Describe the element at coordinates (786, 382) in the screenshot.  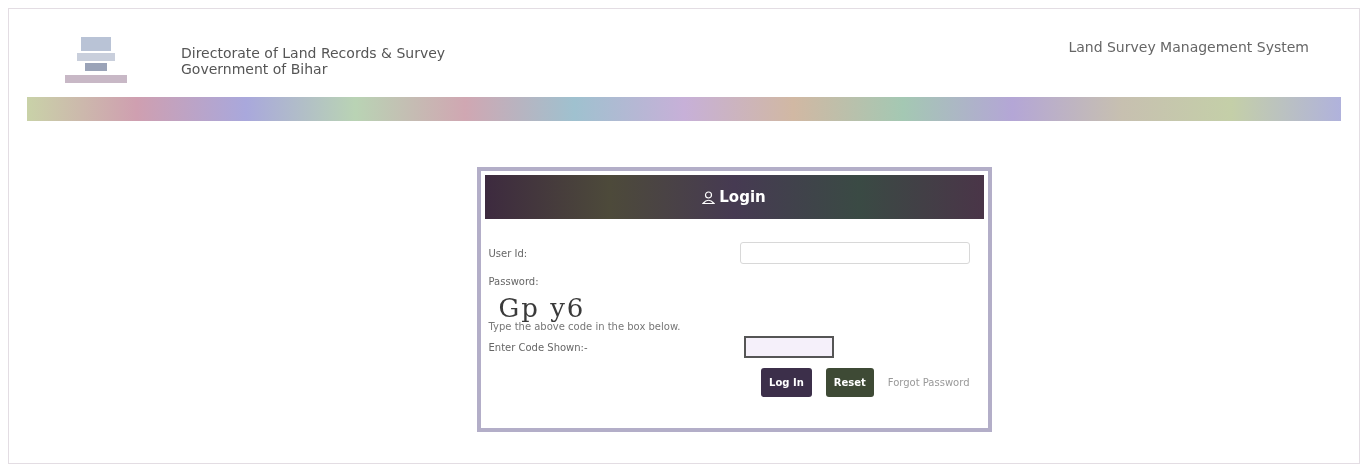
I see `login-button: Log In` at that location.